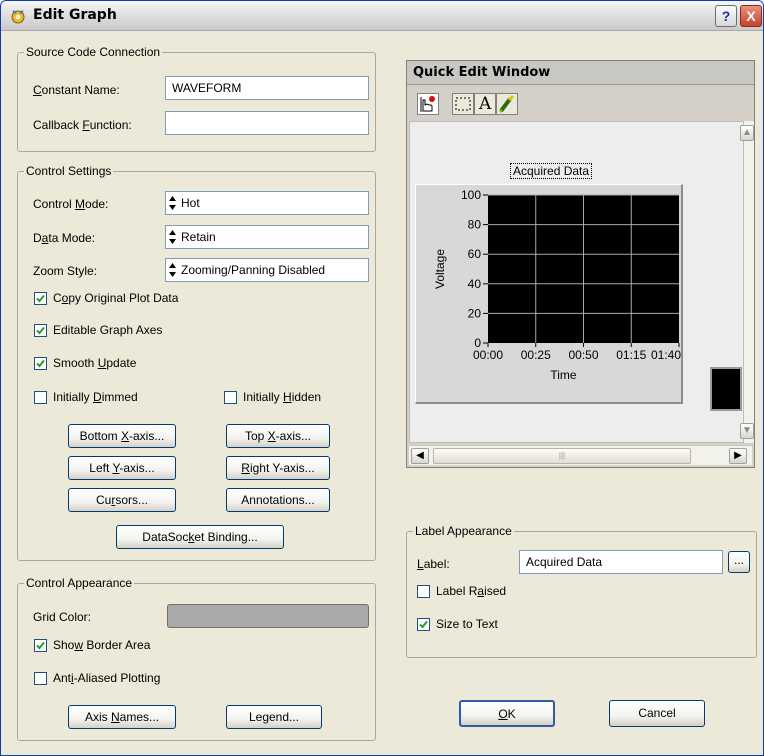 This screenshot has width=764, height=756. I want to click on text-tool-glyph: A, so click(485, 104).